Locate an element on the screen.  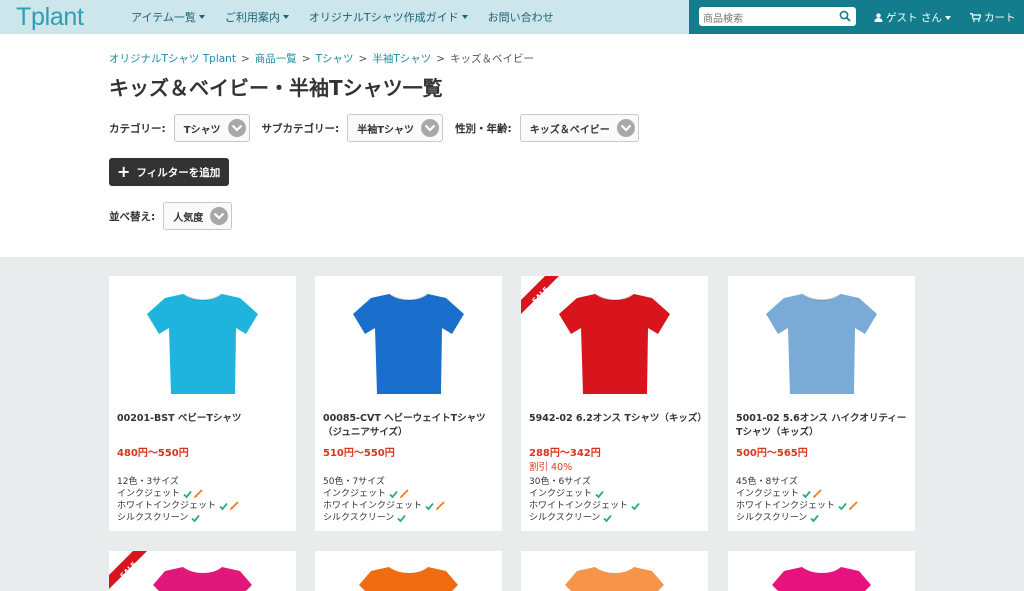
product-sizes: 30色・6サイズ is located at coordinates (560, 482).